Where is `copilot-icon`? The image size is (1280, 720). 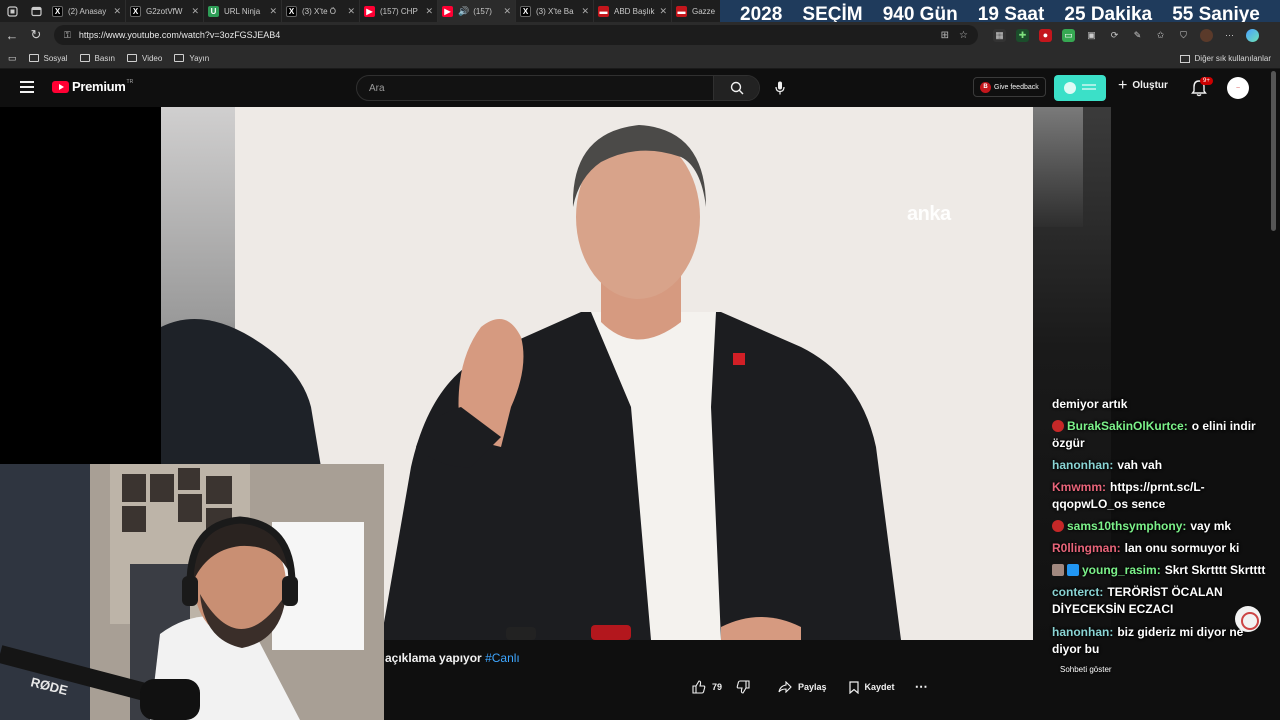 copilot-icon is located at coordinates (1252, 35).